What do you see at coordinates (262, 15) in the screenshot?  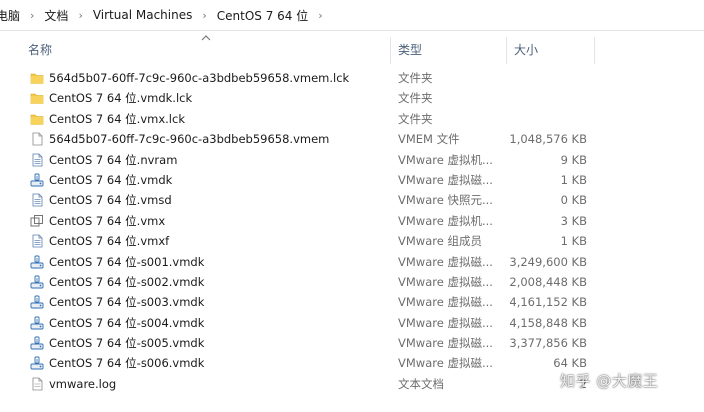 I see `breadcrumb-item-centos: CentOS 7 64 位` at bounding box center [262, 15].